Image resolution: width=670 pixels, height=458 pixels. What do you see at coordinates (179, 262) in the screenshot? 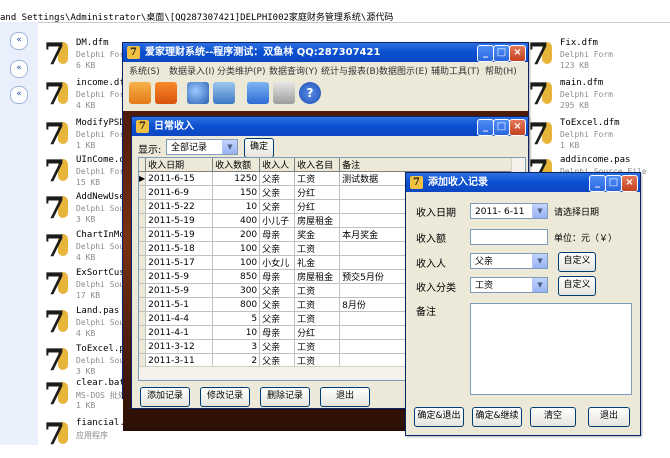
I see `table-cell: 2011-5-17` at bounding box center [179, 262].